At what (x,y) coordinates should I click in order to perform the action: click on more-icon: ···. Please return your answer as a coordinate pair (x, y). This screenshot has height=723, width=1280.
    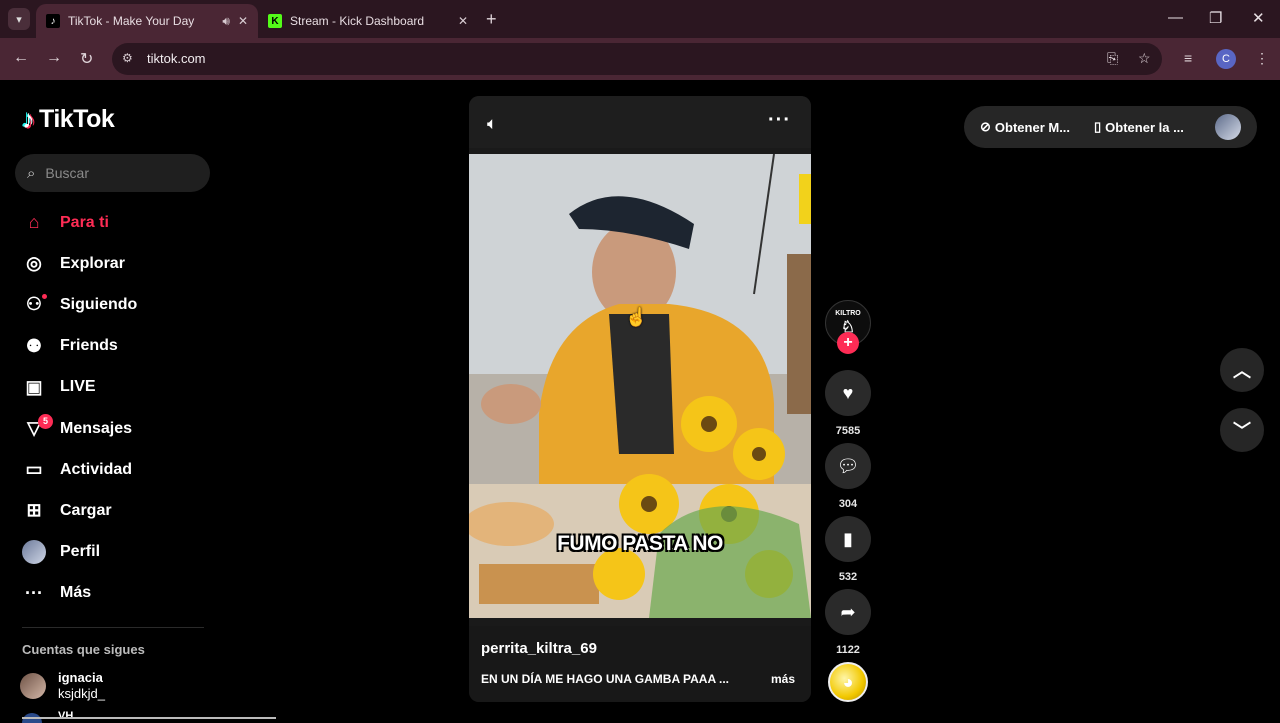
    Looking at the image, I should click on (34, 592).